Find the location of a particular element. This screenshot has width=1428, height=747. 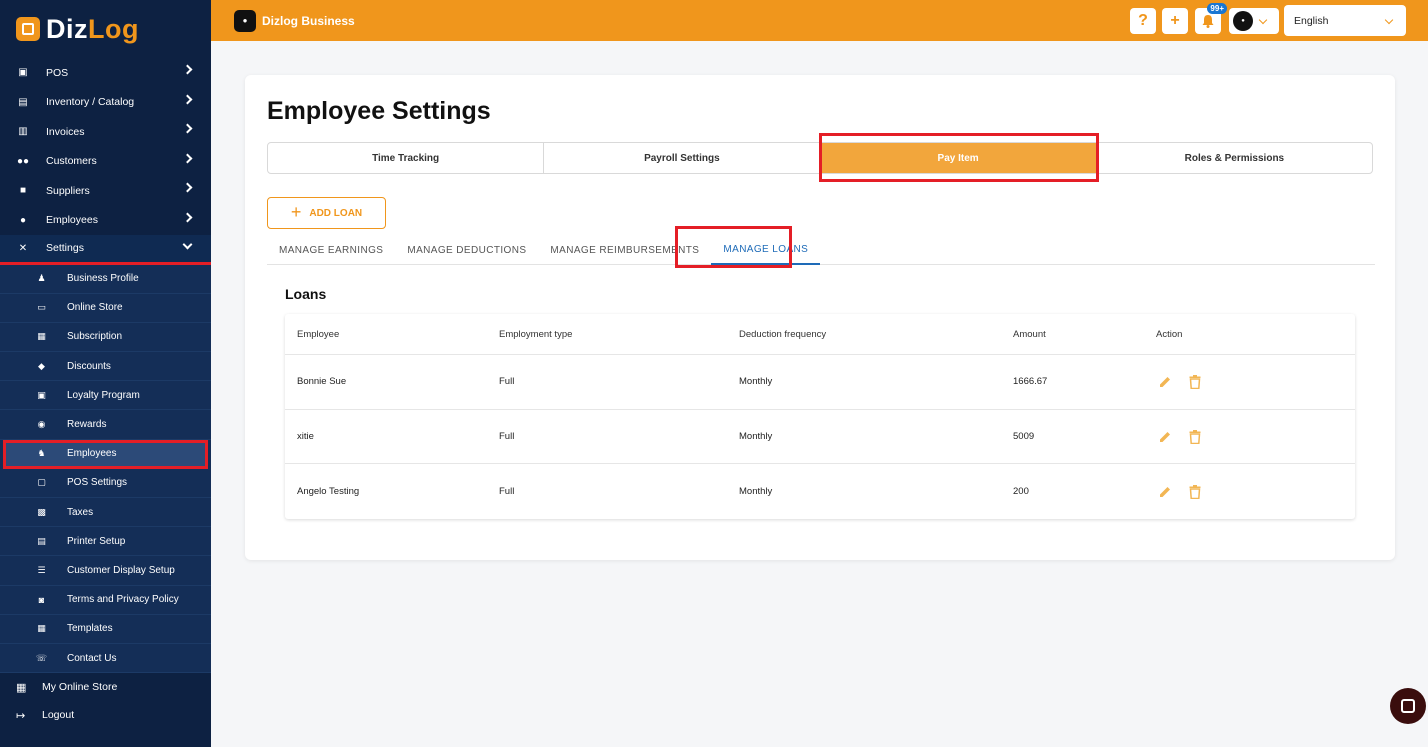

contact-icon: ☏ is located at coordinates (41, 657).